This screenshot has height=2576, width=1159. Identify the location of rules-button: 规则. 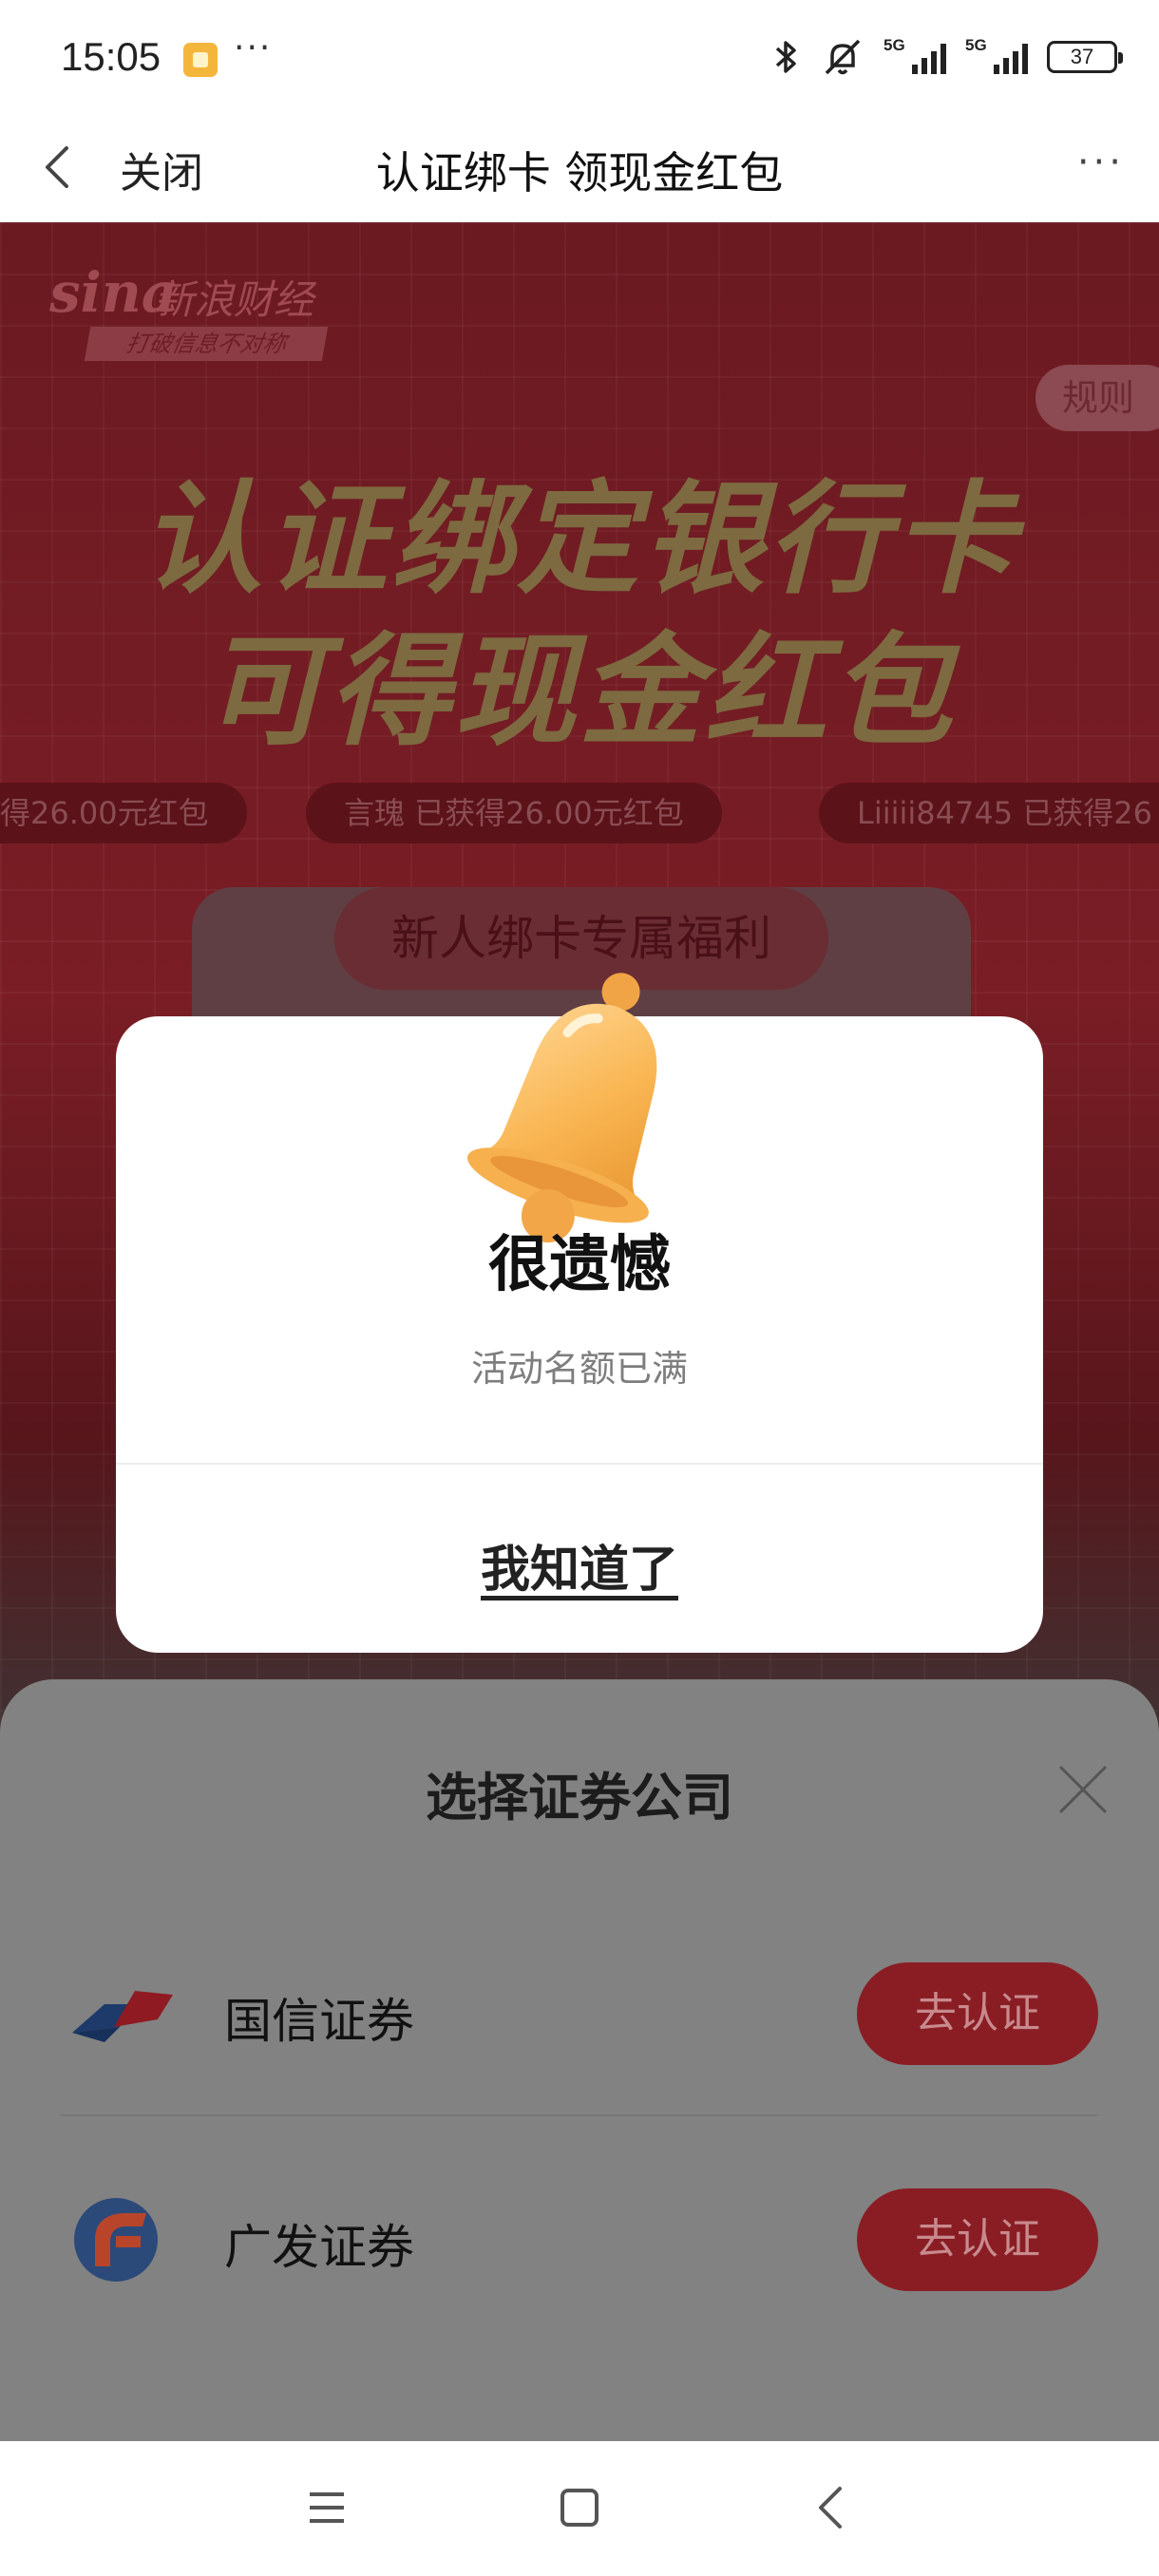
(1097, 398).